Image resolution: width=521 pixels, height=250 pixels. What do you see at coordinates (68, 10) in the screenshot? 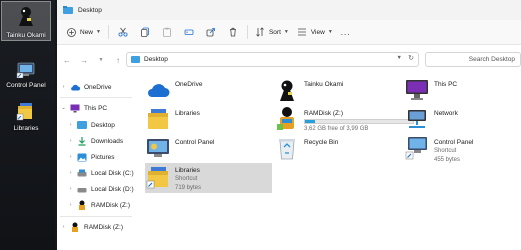
I see `folder-icon` at bounding box center [68, 10].